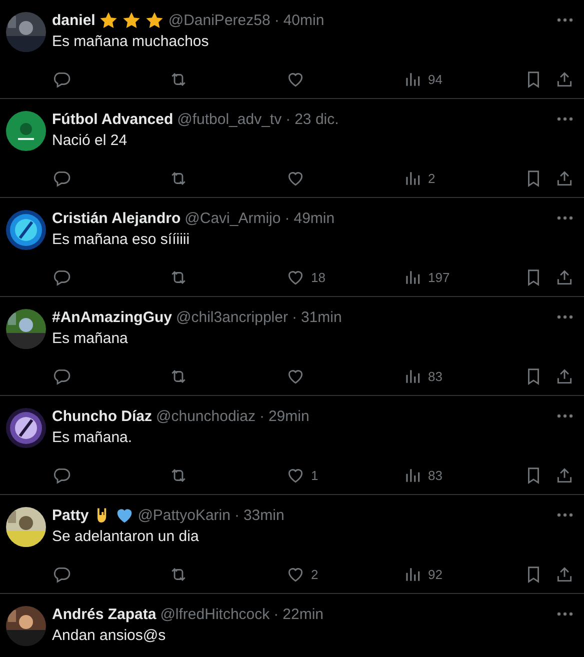 This screenshot has height=657, width=584. What do you see at coordinates (116, 218) in the screenshot?
I see `user-name: Cristián Alejandro` at bounding box center [116, 218].